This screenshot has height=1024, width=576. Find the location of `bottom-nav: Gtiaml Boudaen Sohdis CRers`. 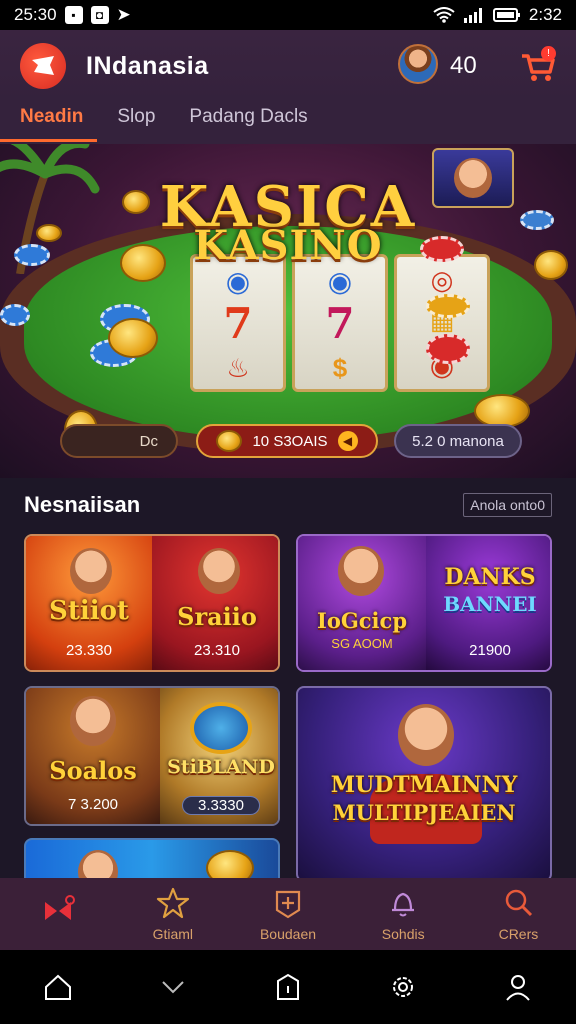

bottom-nav: Gtiaml Boudaen Sohdis CRers is located at coordinates (288, 914).